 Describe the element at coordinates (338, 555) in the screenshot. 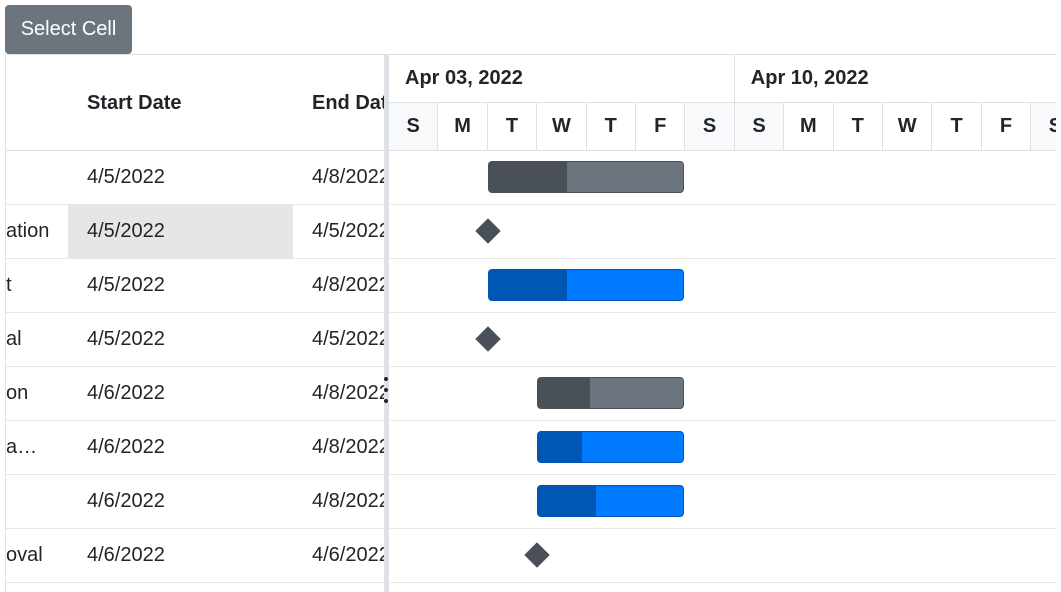

I see `end-date-cell: 4/6/2022` at that location.